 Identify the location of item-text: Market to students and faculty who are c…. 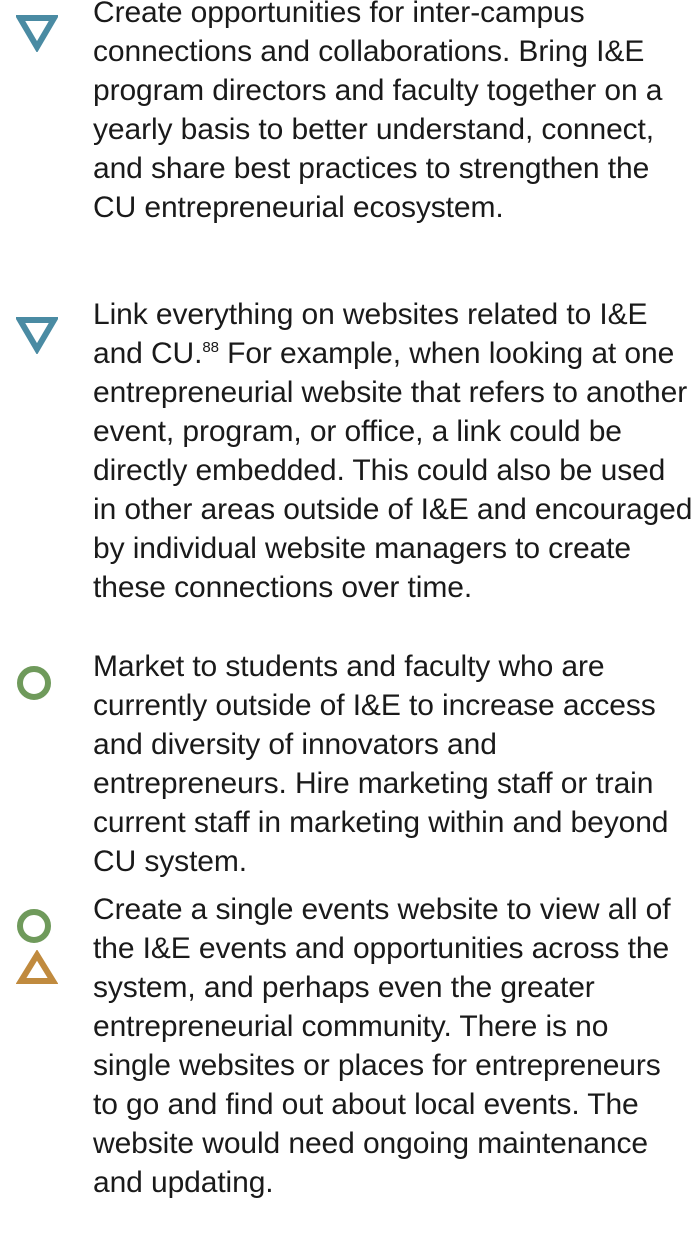
(381, 764).